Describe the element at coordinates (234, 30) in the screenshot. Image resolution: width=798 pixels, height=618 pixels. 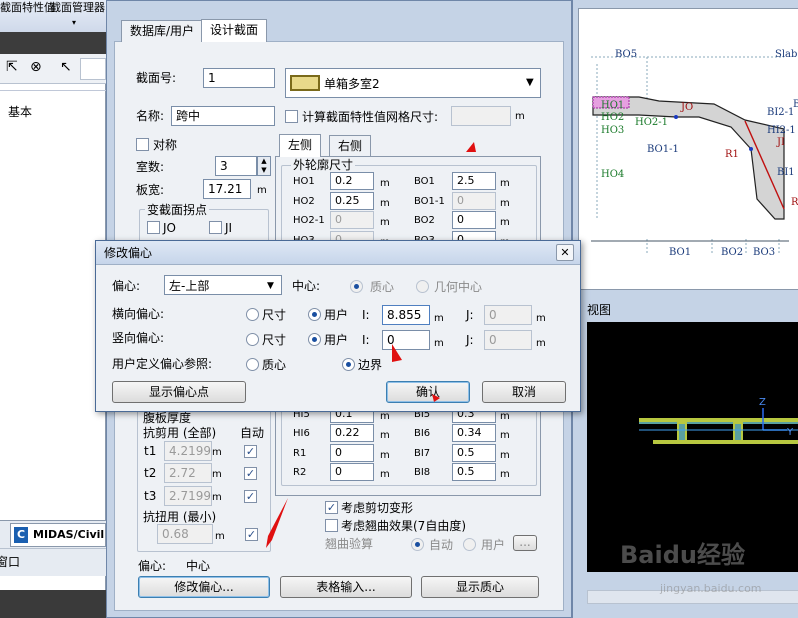
I see `tab-design-section: 设计截面` at that location.